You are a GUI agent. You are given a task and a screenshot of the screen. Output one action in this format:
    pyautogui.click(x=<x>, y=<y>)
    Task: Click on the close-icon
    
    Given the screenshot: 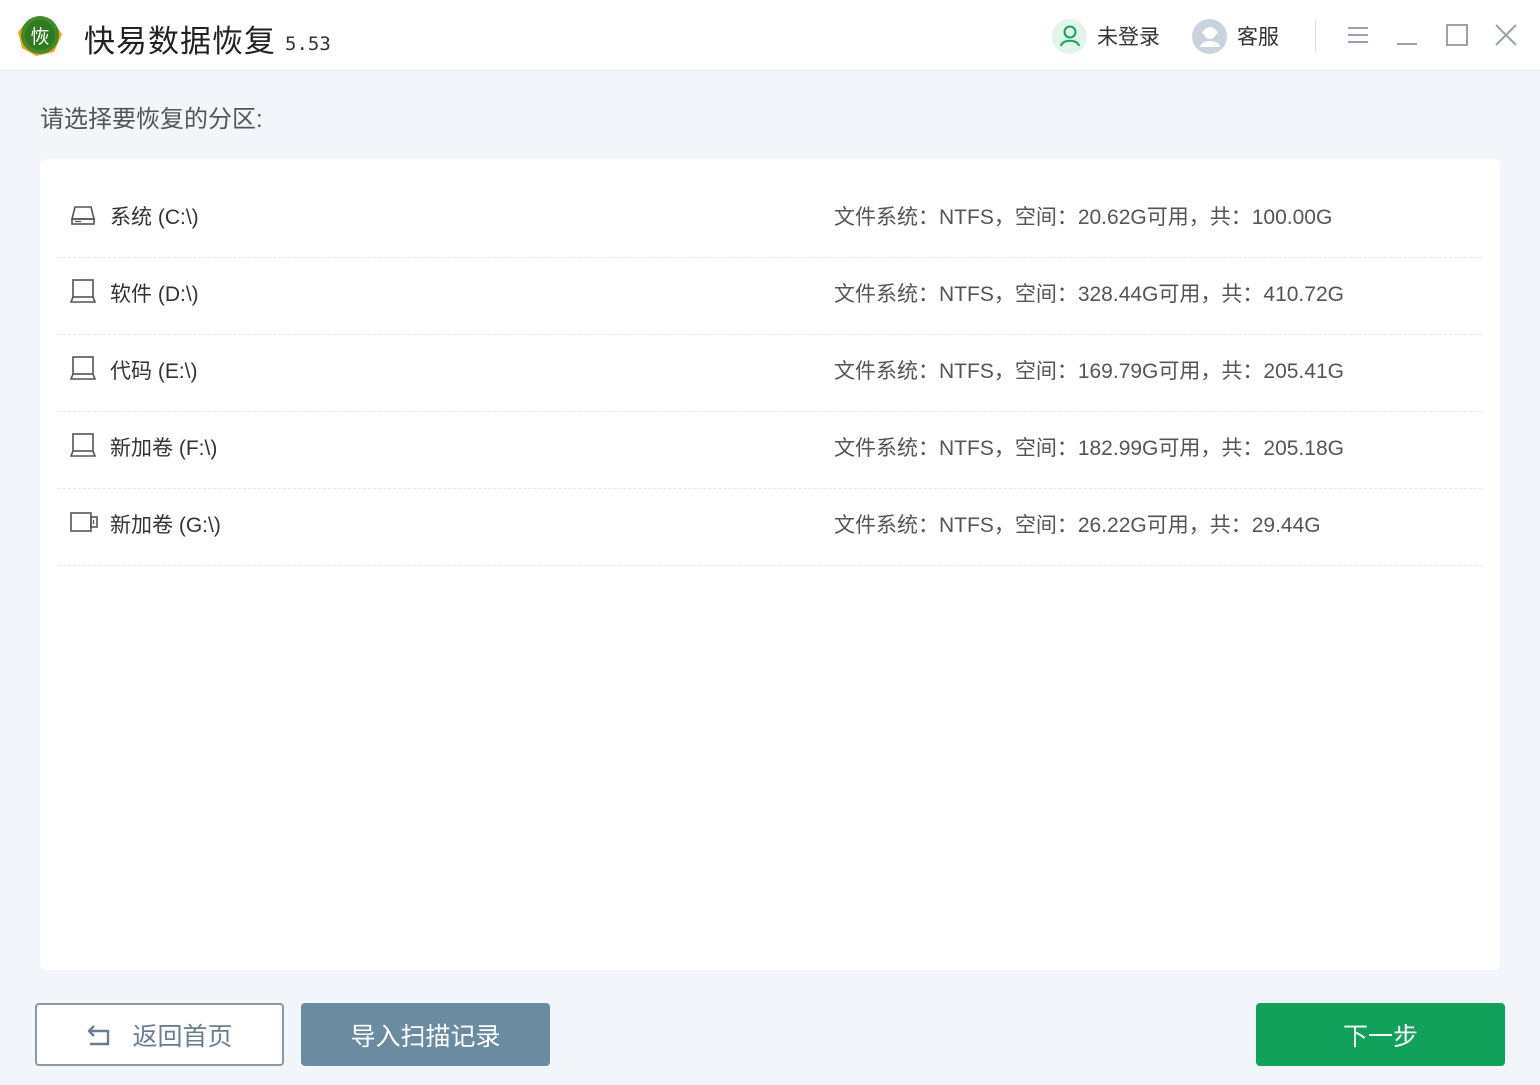 What is the action you would take?
    pyautogui.click(x=1506, y=35)
    